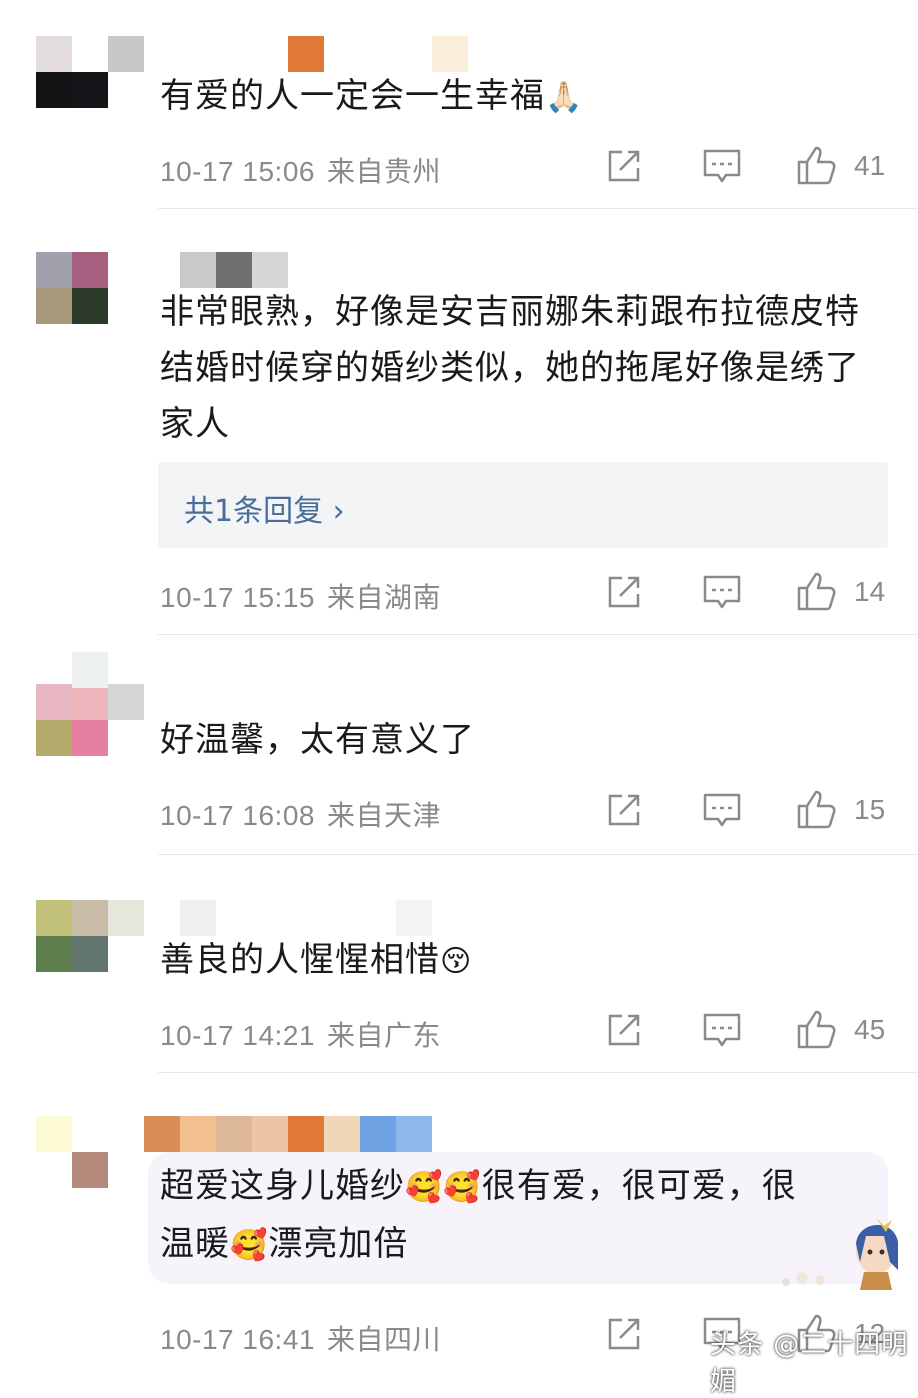  I want to click on chevron-right-icon: ›, so click(338, 511).